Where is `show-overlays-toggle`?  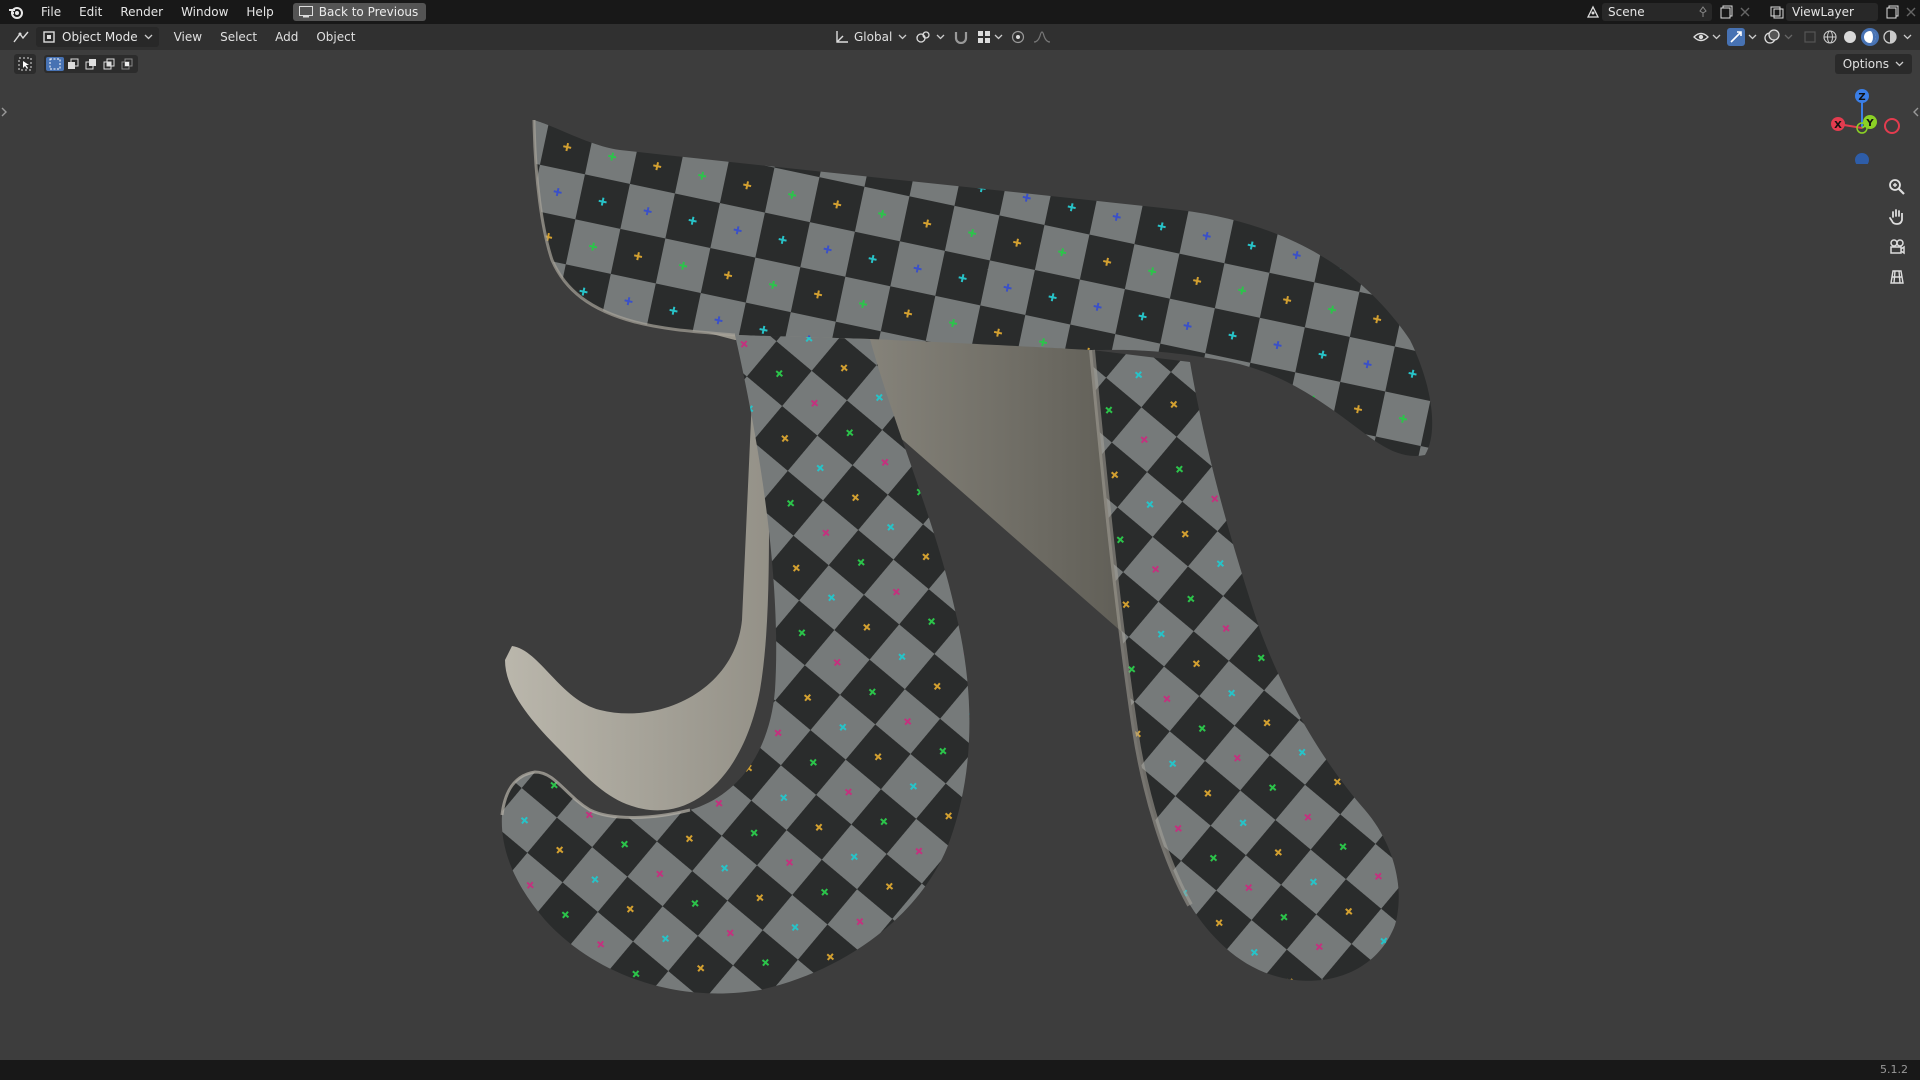
show-overlays-toggle is located at coordinates (1772, 37).